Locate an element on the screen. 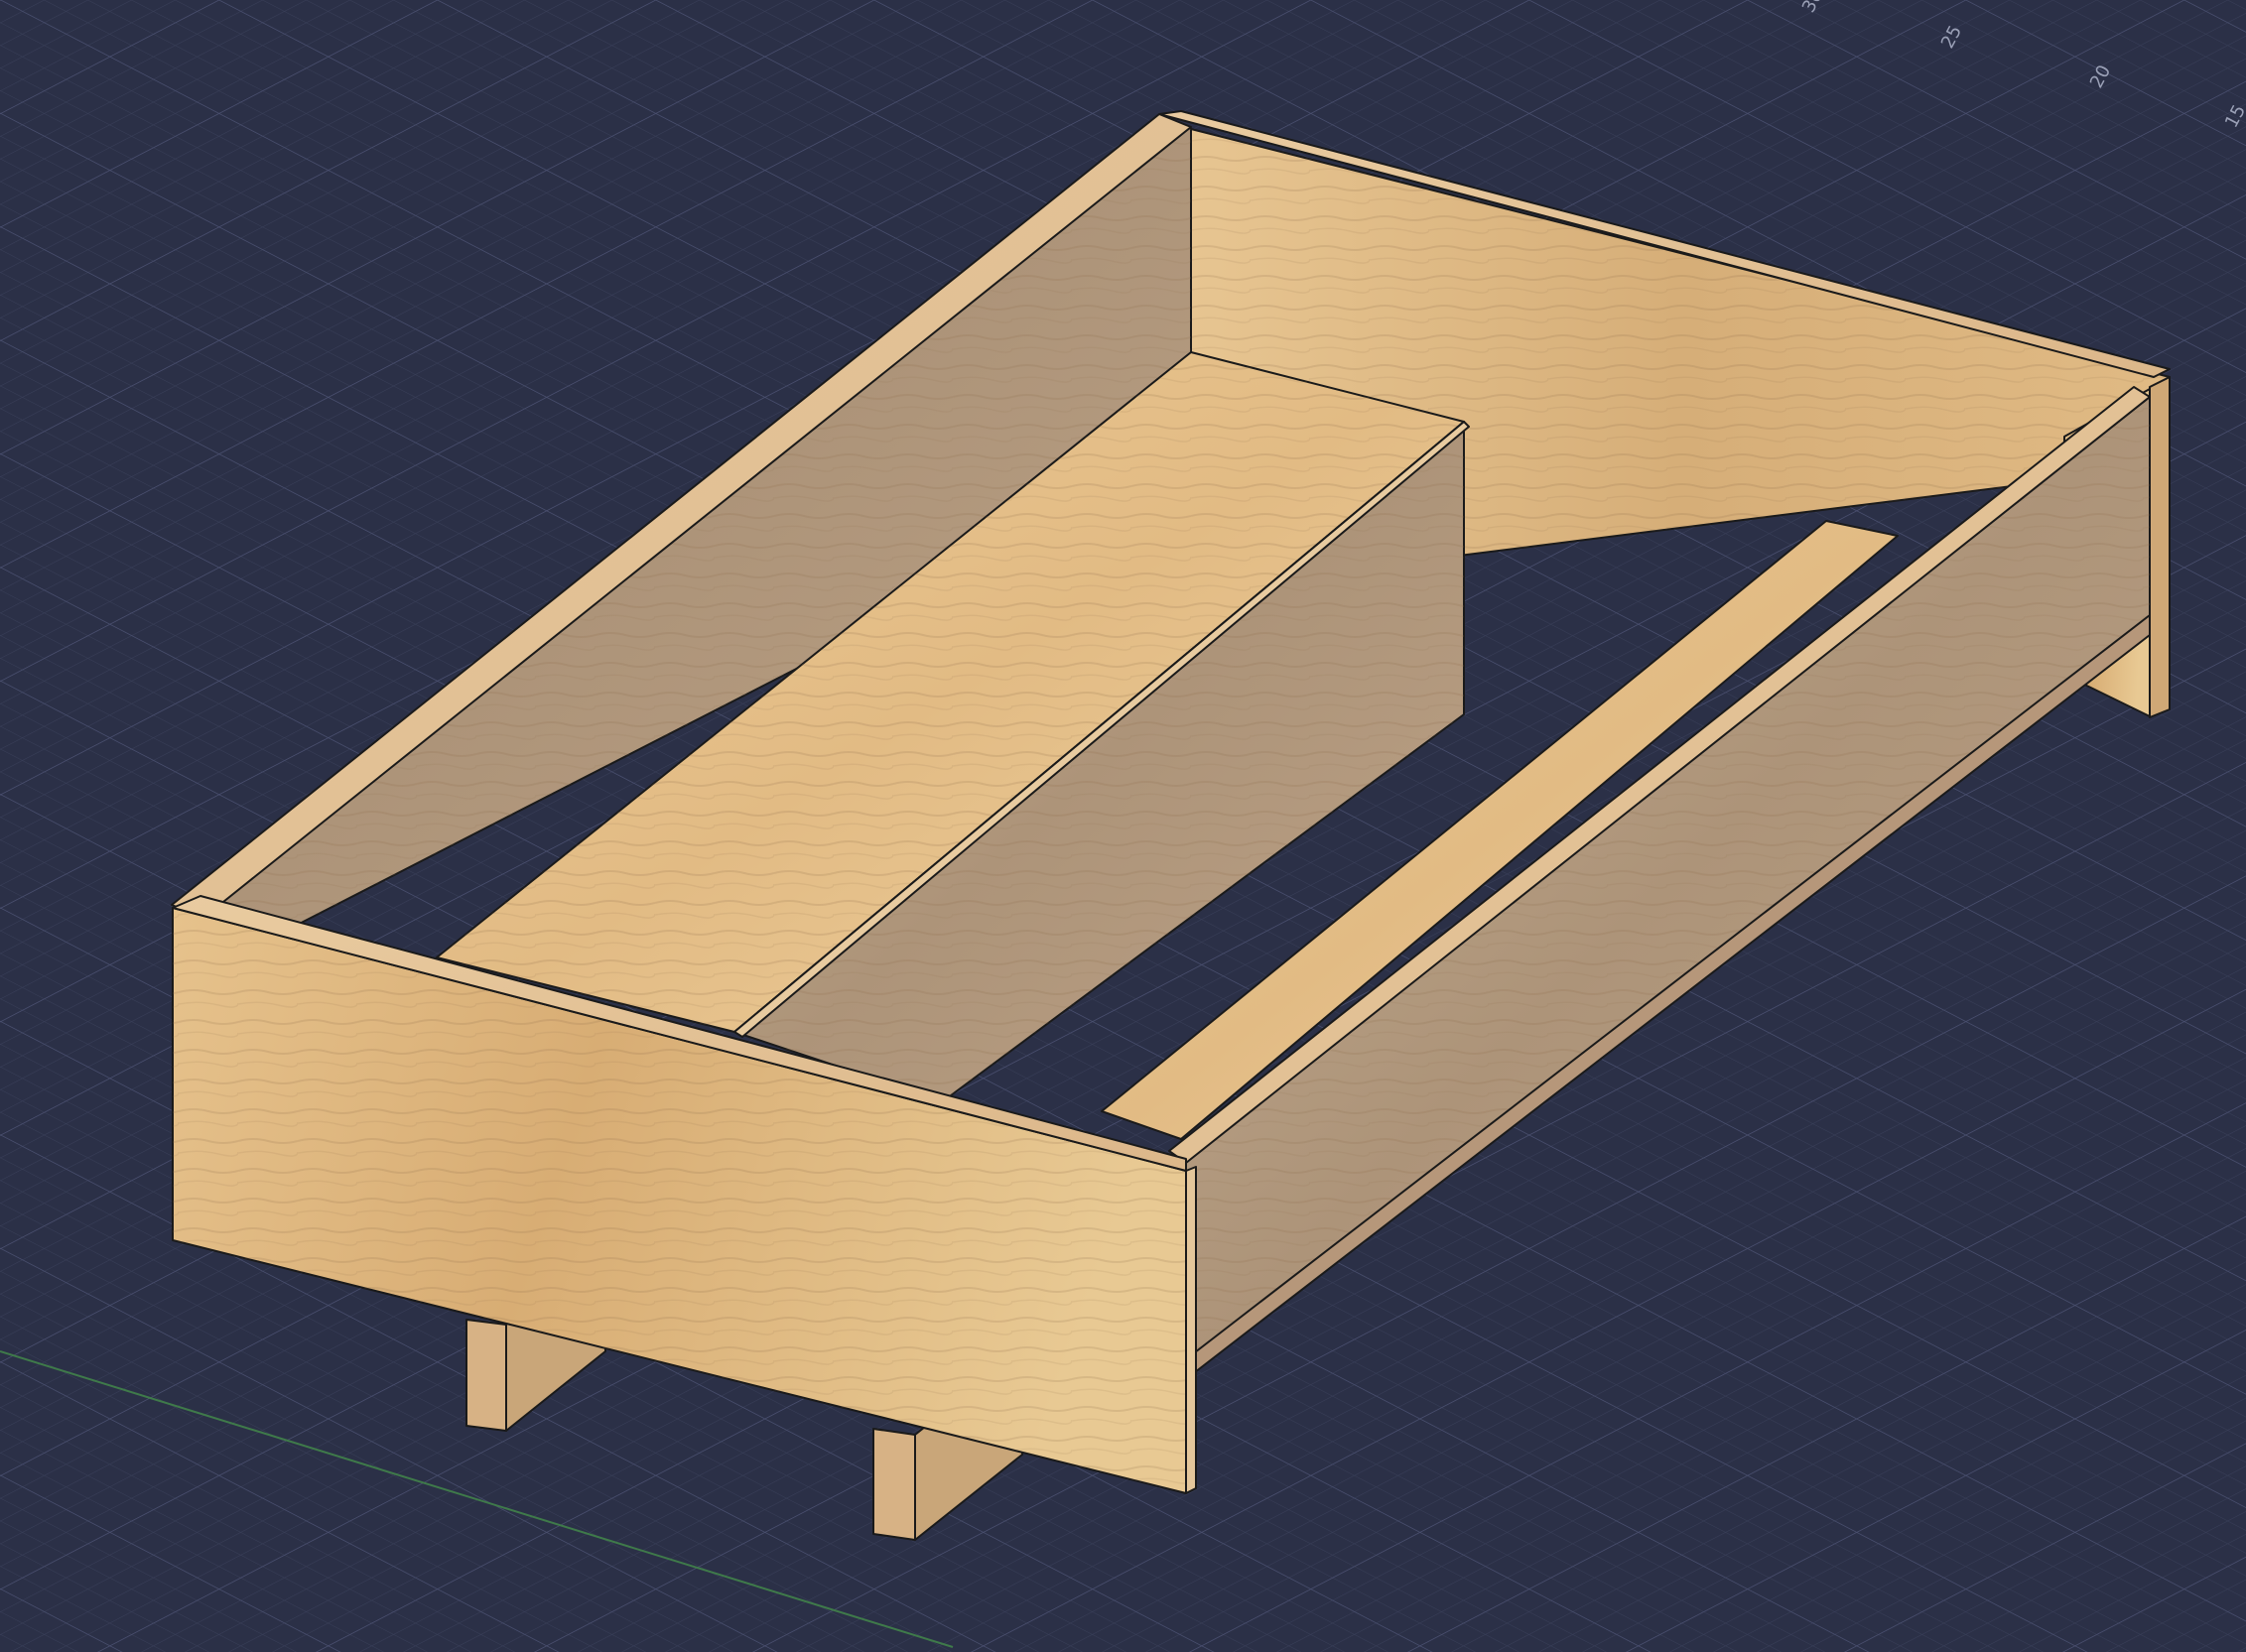 The width and height of the screenshot is (2246, 1652). front-mid-leg is located at coordinates (894, 1484).